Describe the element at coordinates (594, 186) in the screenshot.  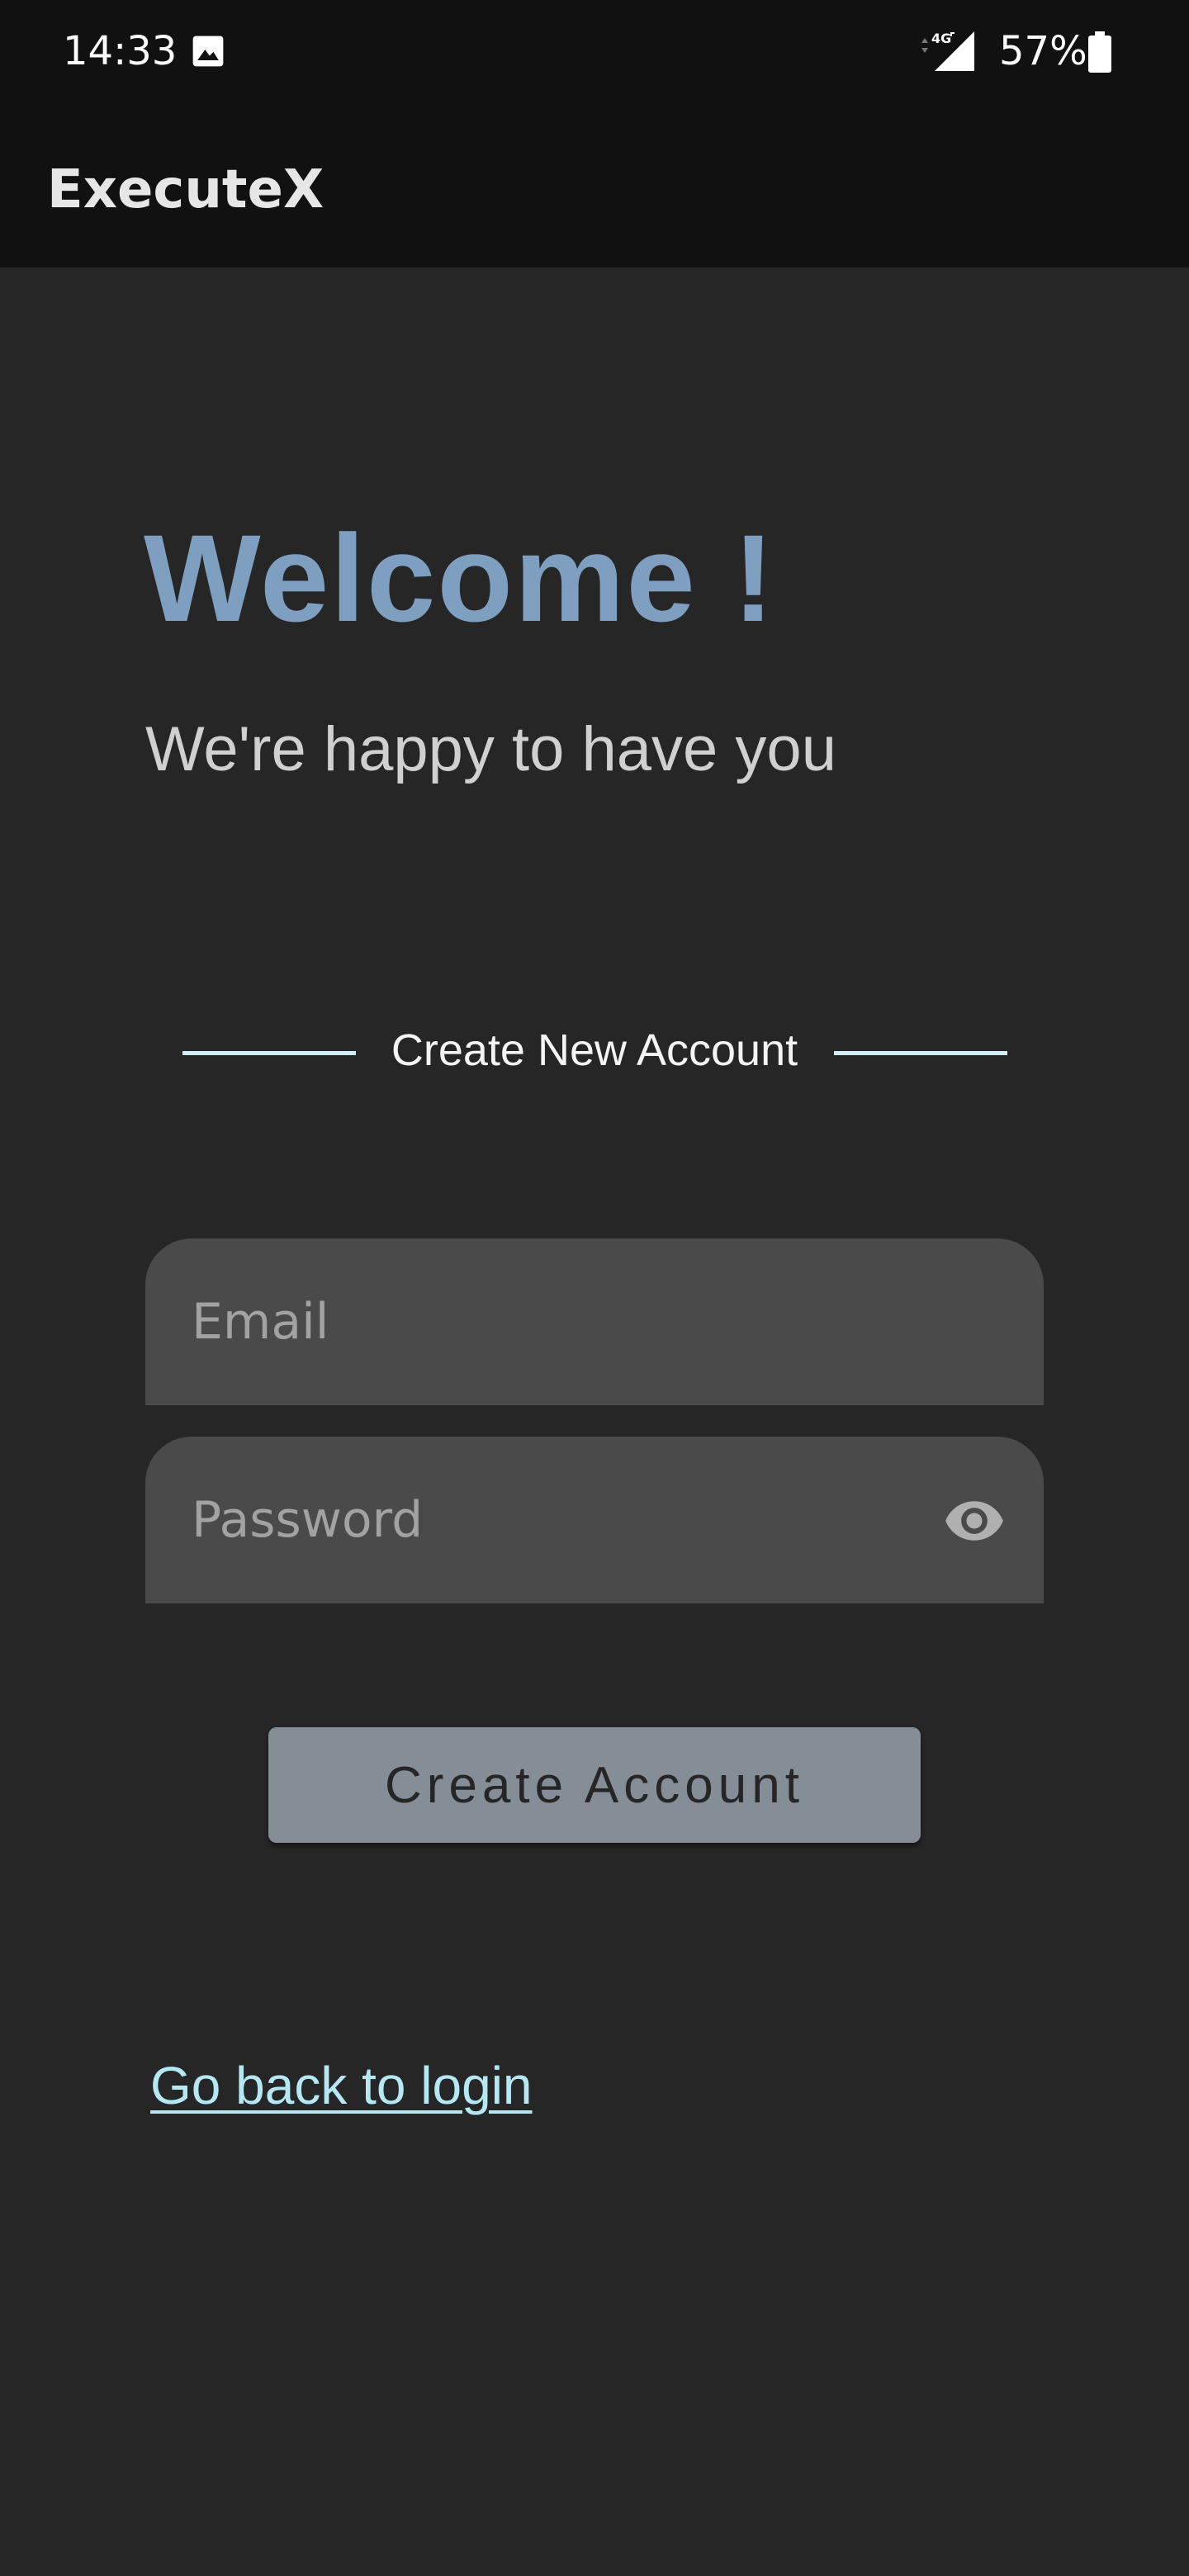
I see `app-bar: ExecuteX` at that location.